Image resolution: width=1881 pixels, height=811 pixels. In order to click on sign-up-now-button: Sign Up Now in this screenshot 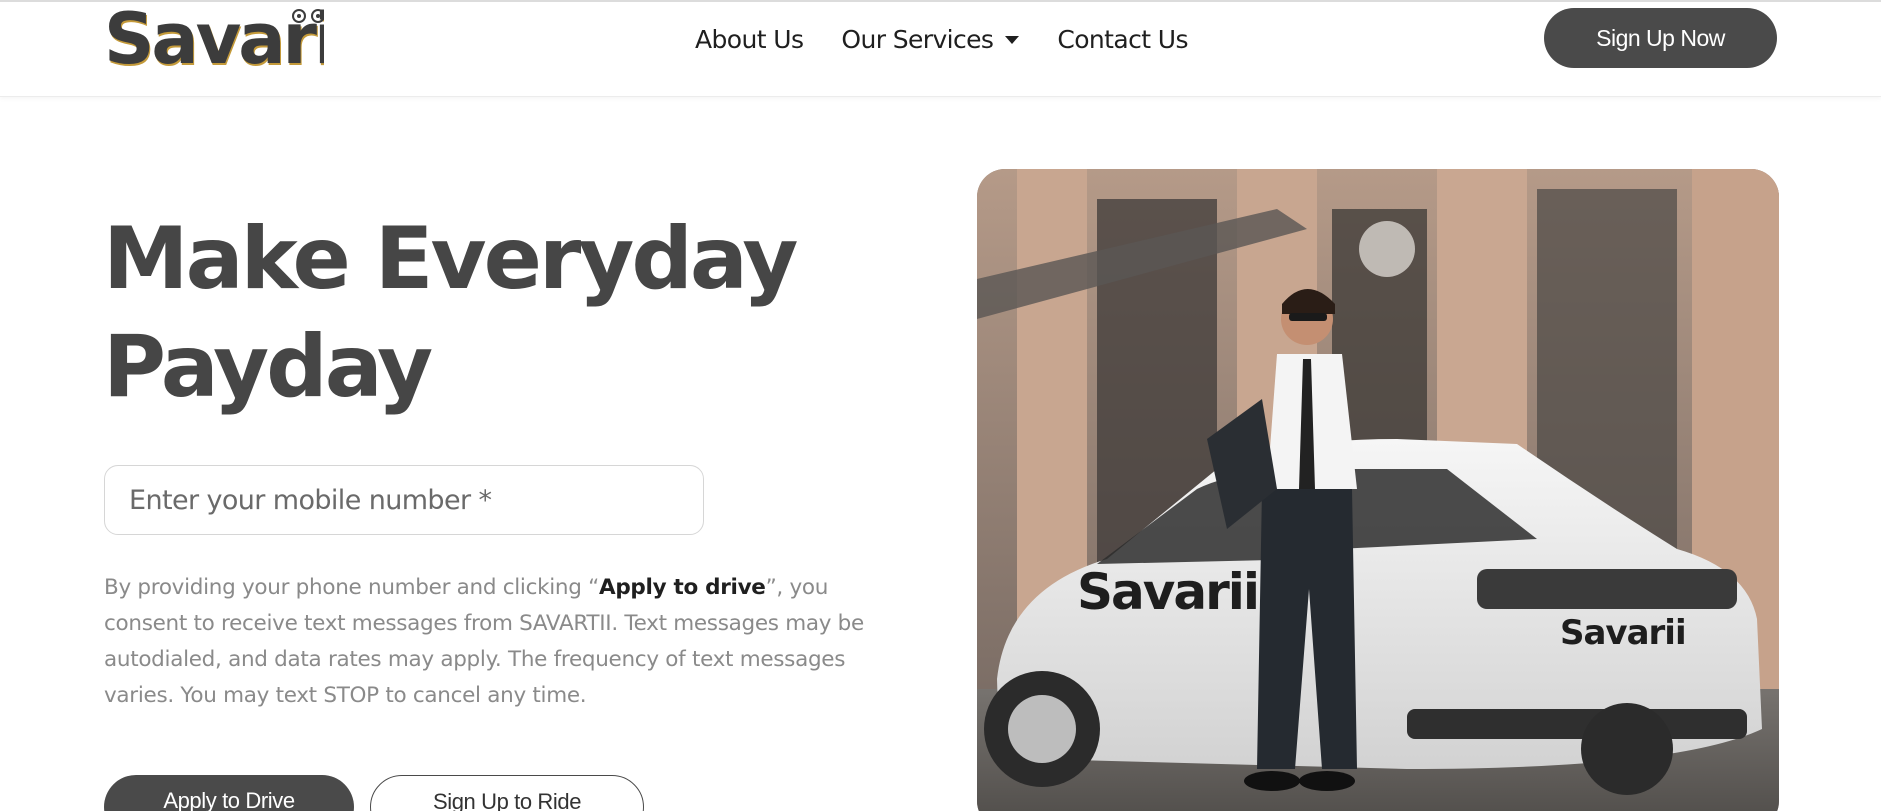, I will do `click(1660, 38)`.